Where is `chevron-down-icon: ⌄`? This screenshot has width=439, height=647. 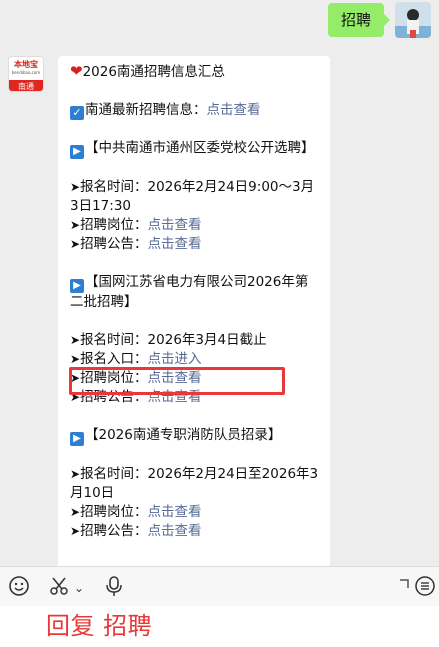 chevron-down-icon: ⌄ is located at coordinates (79, 588).